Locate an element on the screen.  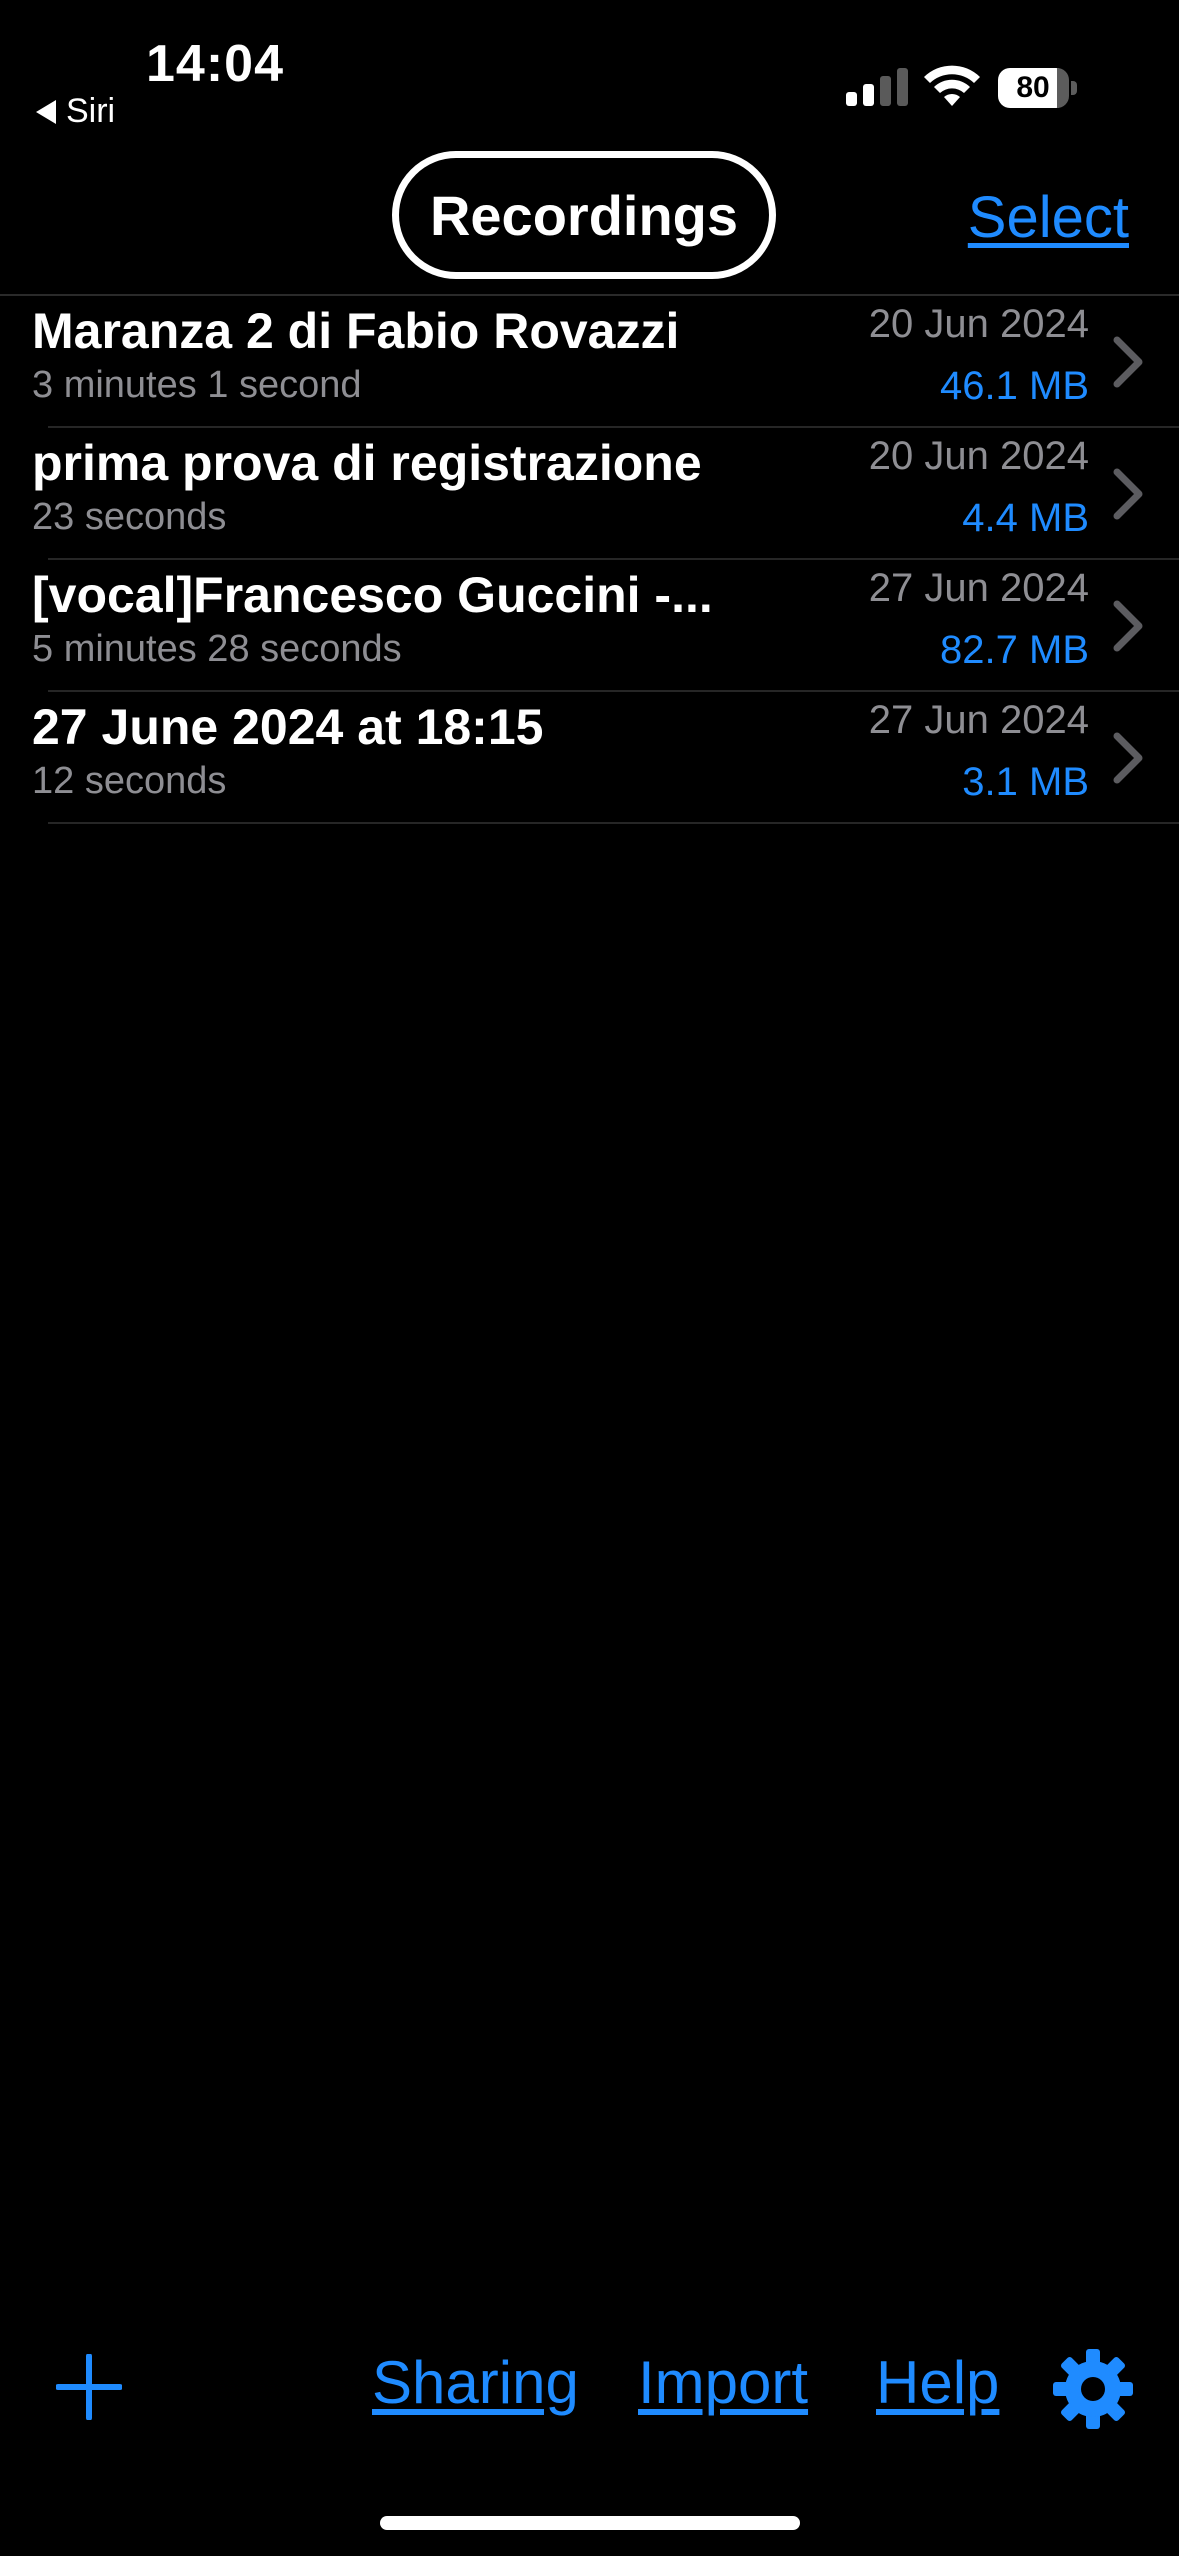
gear-icon is located at coordinates (1093, 2389).